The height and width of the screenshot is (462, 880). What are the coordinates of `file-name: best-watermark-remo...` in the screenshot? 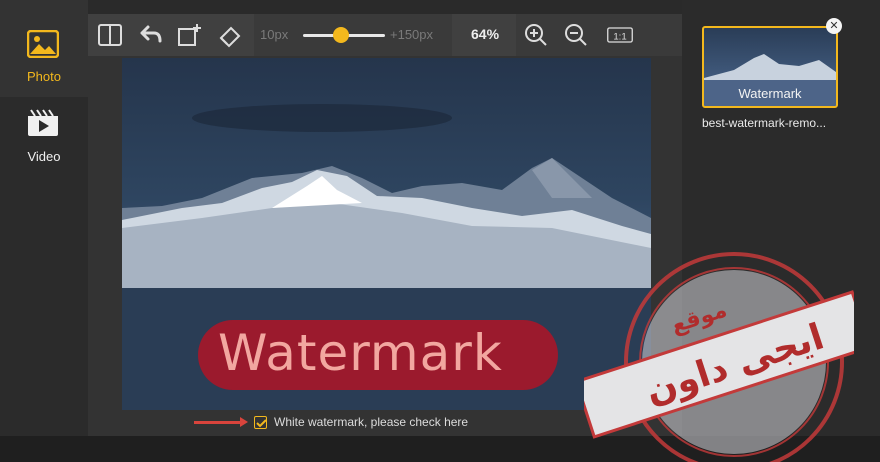 It's located at (764, 123).